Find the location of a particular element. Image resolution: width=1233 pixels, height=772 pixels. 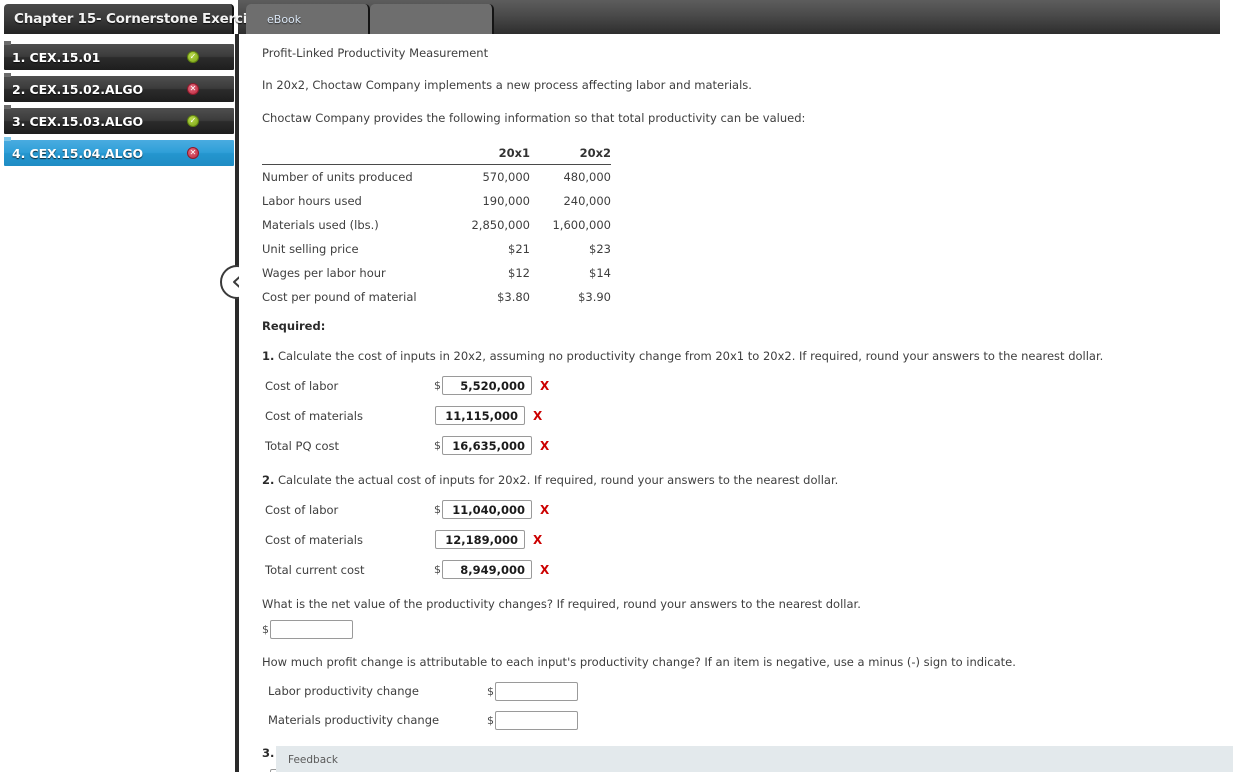

table-header-blank is located at coordinates (360, 153).